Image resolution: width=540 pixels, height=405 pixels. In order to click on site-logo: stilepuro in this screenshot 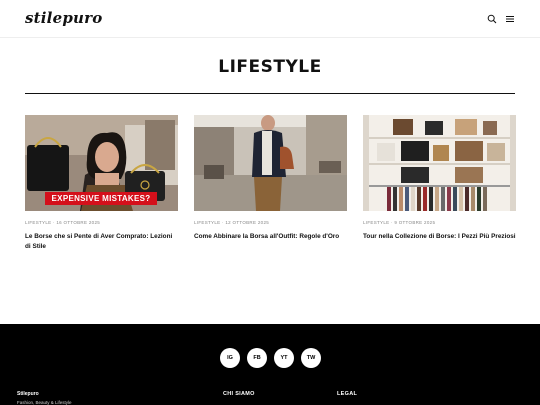, I will do `click(63, 18)`.